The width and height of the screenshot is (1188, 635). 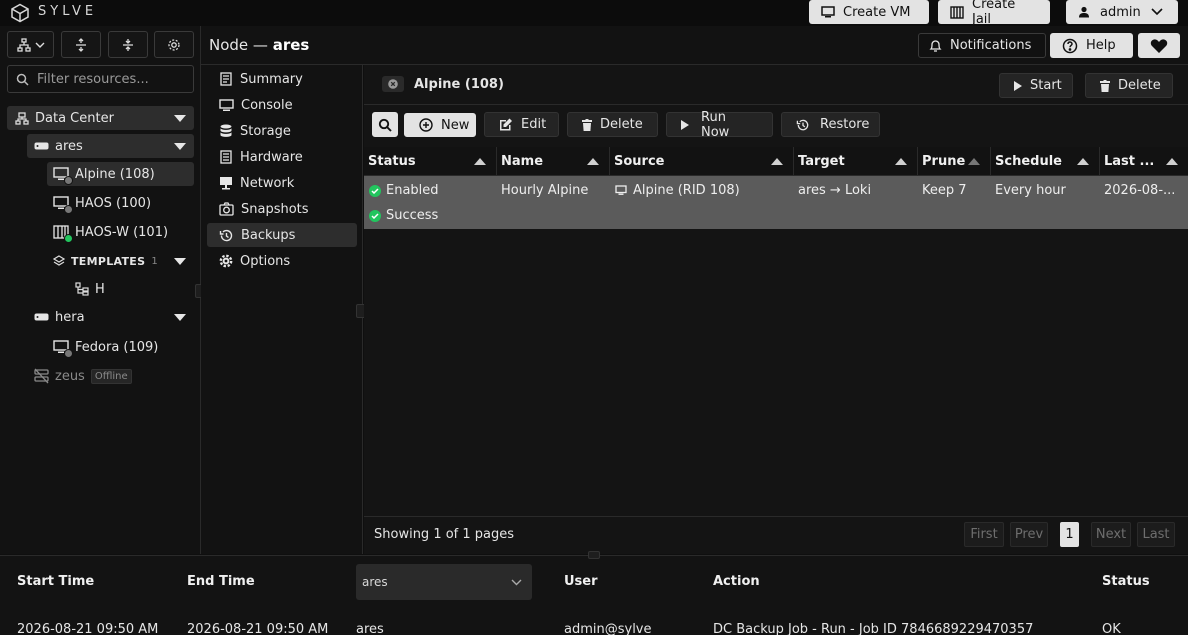 What do you see at coordinates (1029, 534) in the screenshot?
I see `prev-page-button: Prev` at bounding box center [1029, 534].